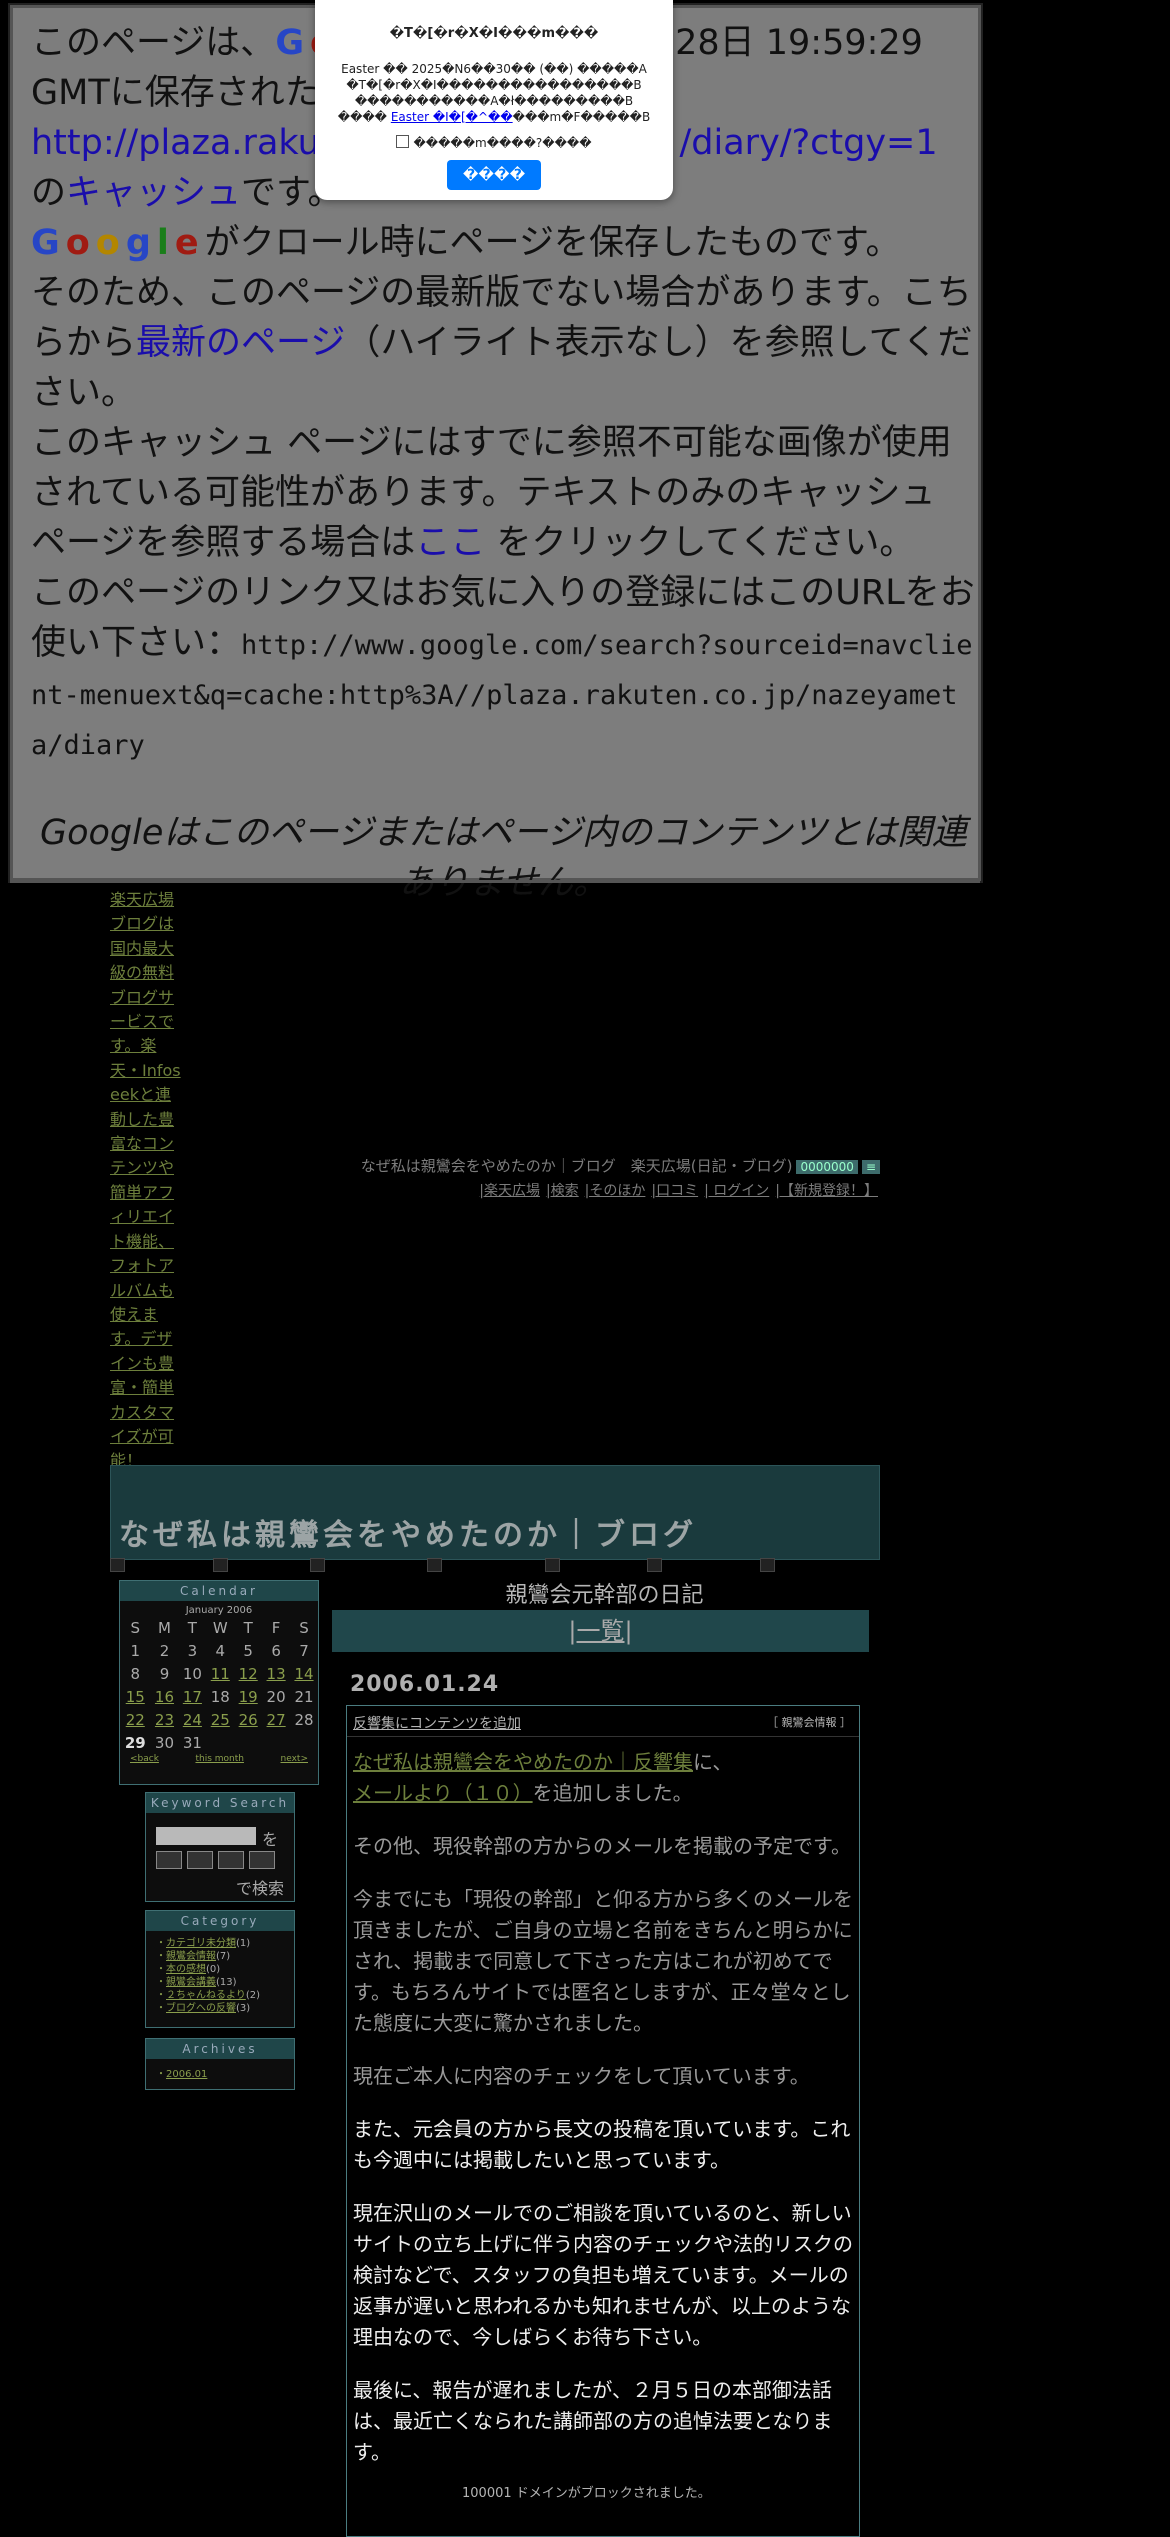 This screenshot has width=1170, height=2537. I want to click on rss-icon: ≡, so click(870, 1167).